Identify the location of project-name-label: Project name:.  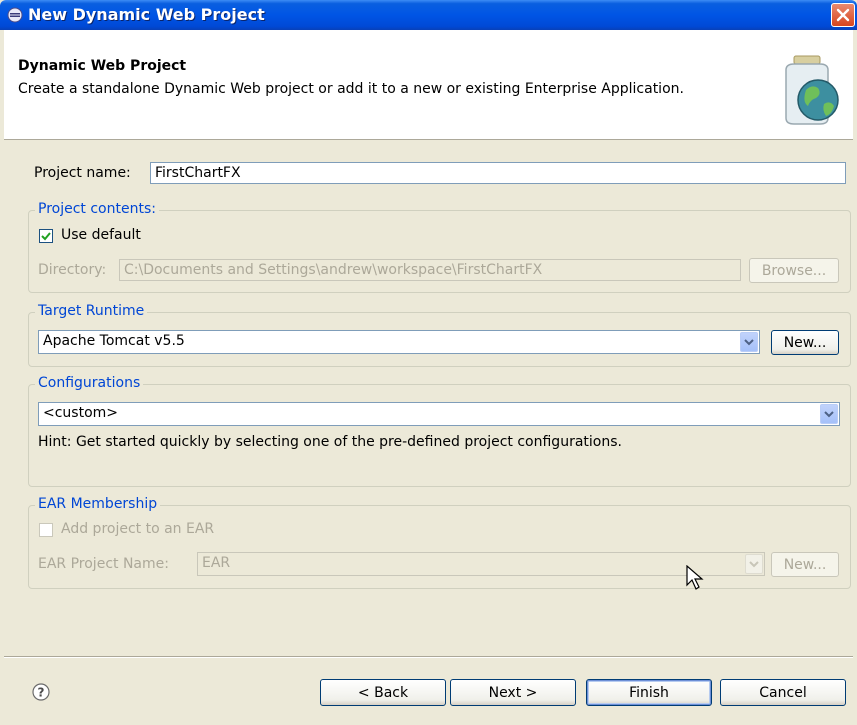
(82, 173).